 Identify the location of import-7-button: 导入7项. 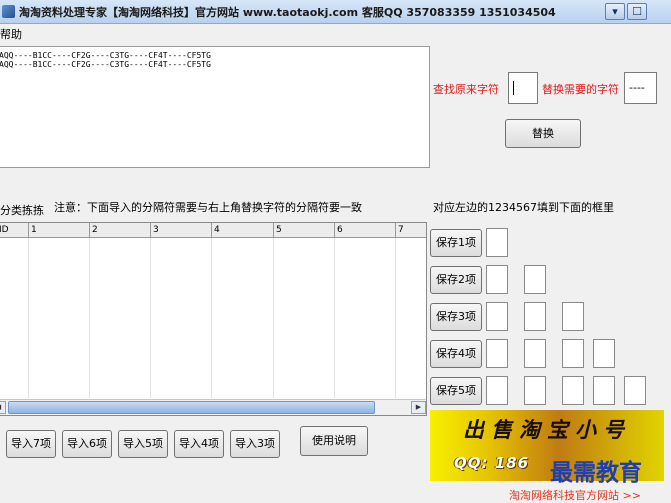
(31, 444).